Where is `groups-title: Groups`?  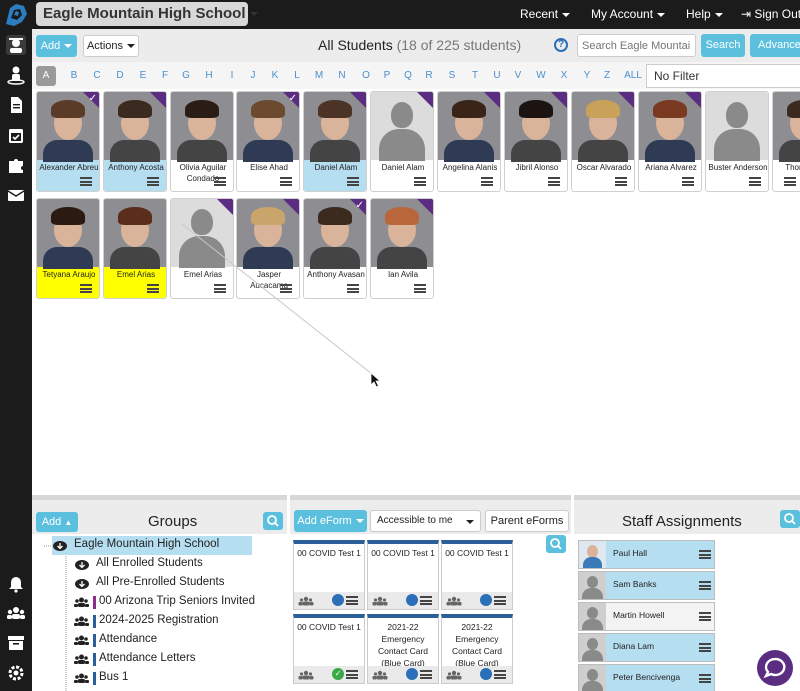 groups-title: Groups is located at coordinates (173, 521).